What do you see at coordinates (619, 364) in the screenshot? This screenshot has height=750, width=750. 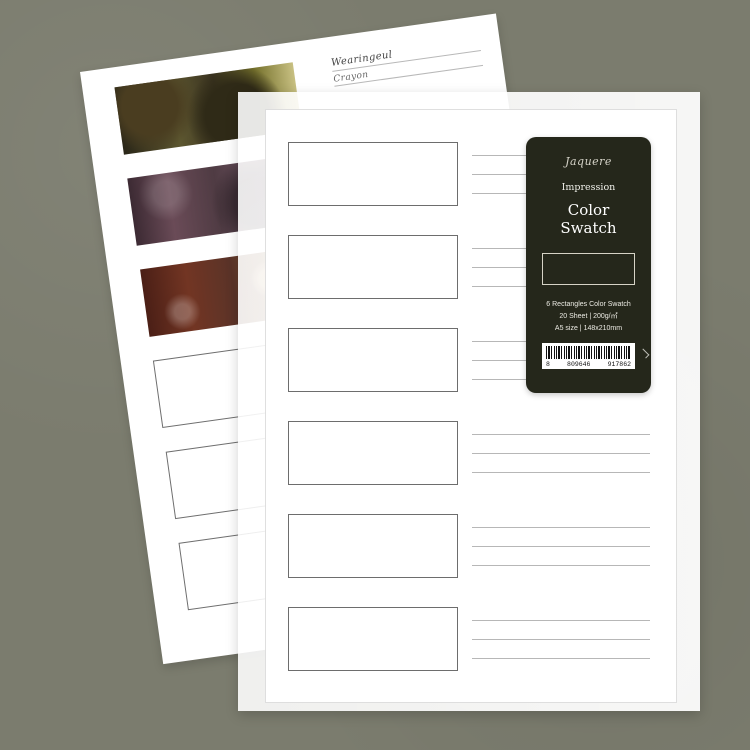 I see `barcode-digit-group-3: 917862` at bounding box center [619, 364].